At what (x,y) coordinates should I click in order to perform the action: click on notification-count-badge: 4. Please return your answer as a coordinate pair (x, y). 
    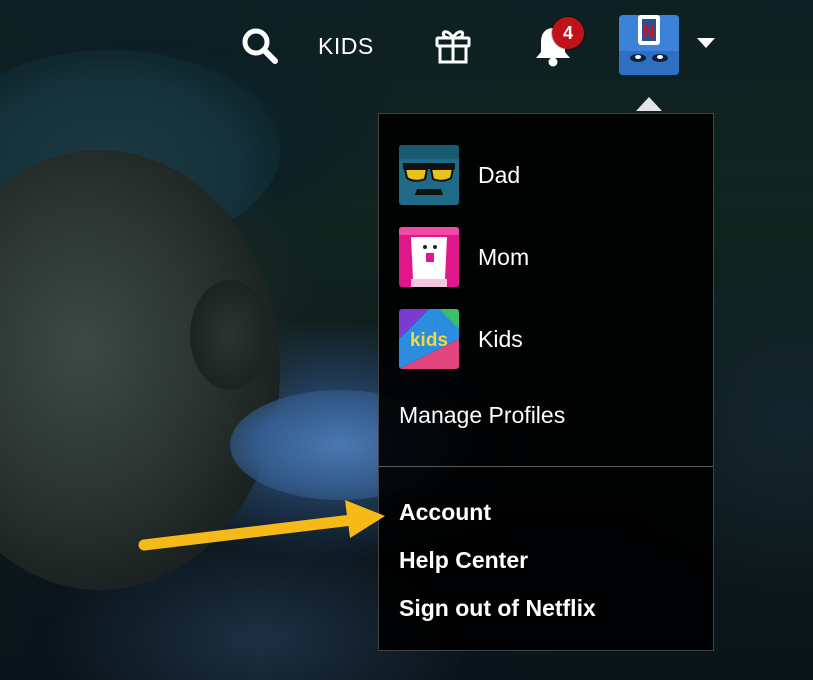
    Looking at the image, I should click on (568, 33).